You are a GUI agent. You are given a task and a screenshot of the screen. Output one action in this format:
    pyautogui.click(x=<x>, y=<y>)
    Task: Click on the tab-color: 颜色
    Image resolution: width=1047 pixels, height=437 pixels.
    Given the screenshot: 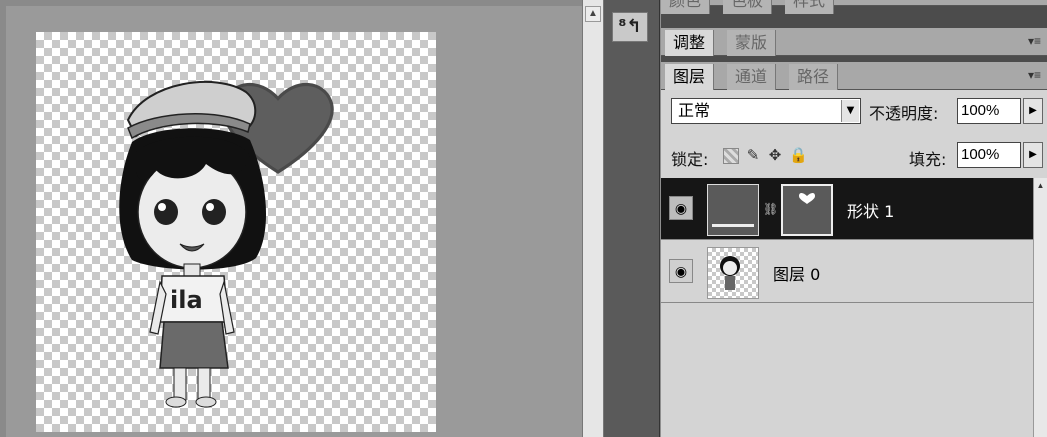 What is the action you would take?
    pyautogui.click(x=686, y=7)
    